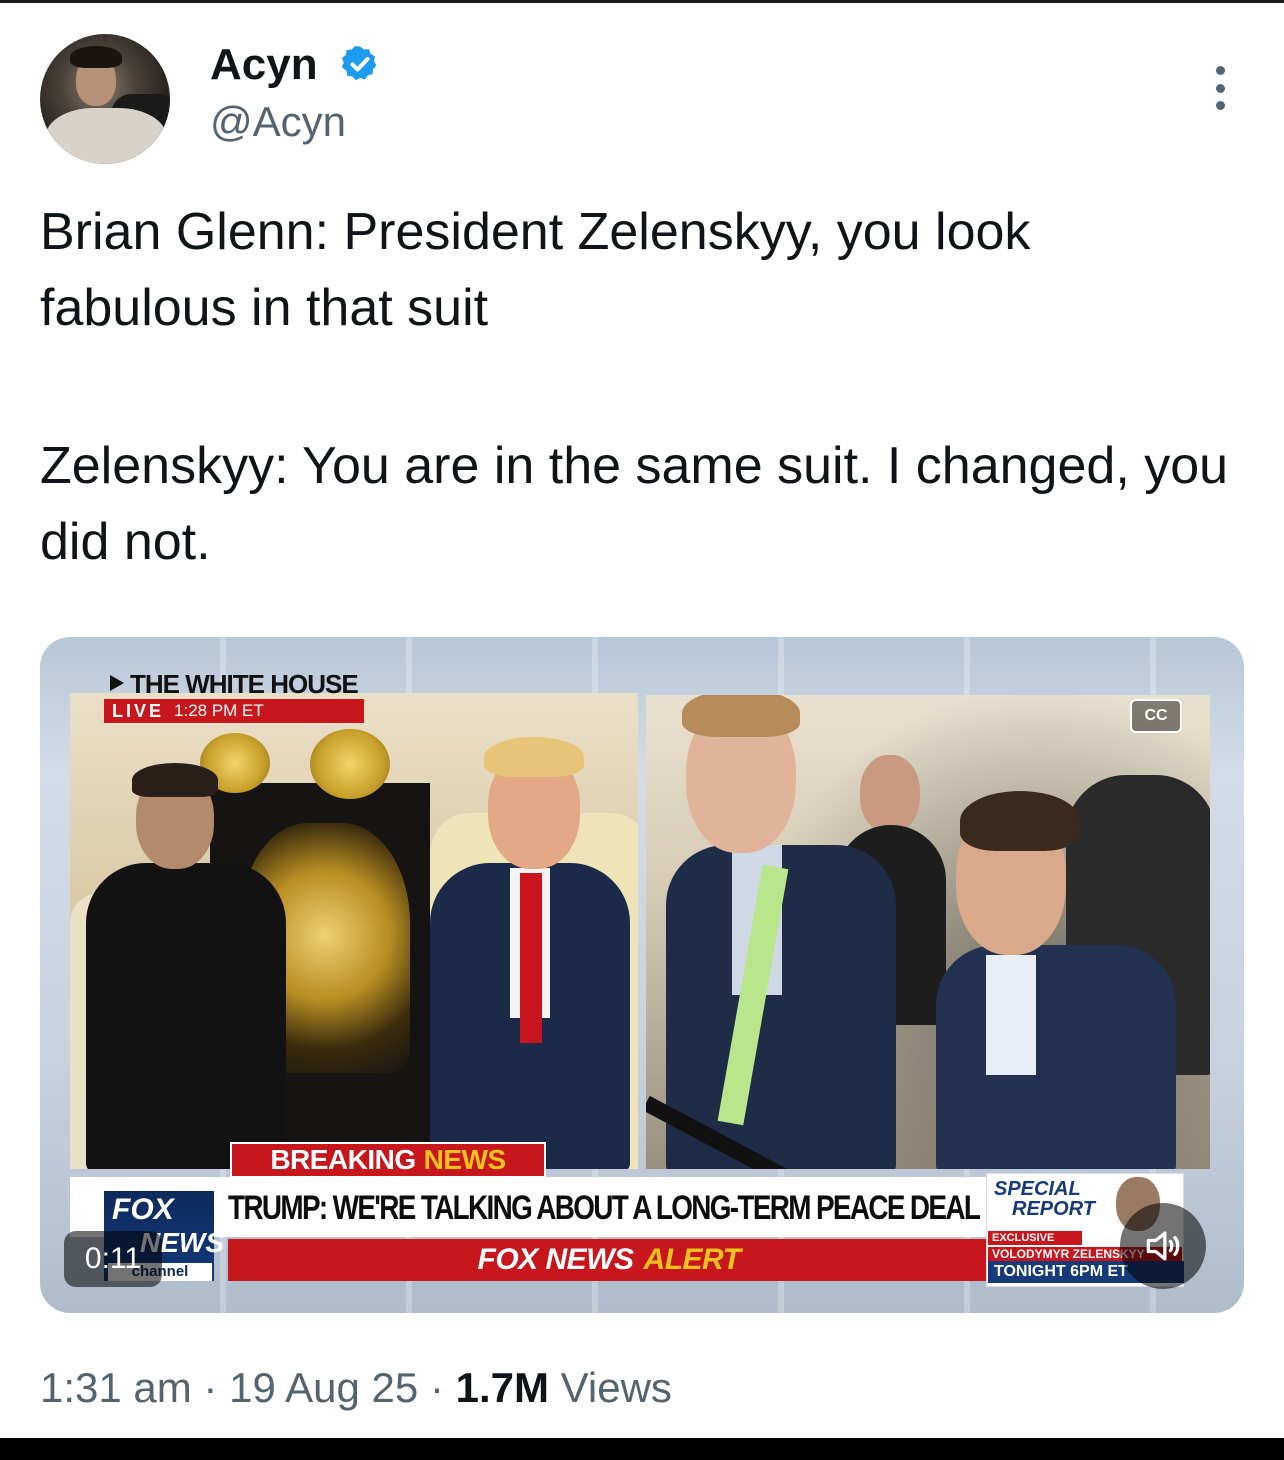 The height and width of the screenshot is (1460, 1284). Describe the element at coordinates (323, 1387) in the screenshot. I see `tweet-date: 19 Aug 25` at that location.